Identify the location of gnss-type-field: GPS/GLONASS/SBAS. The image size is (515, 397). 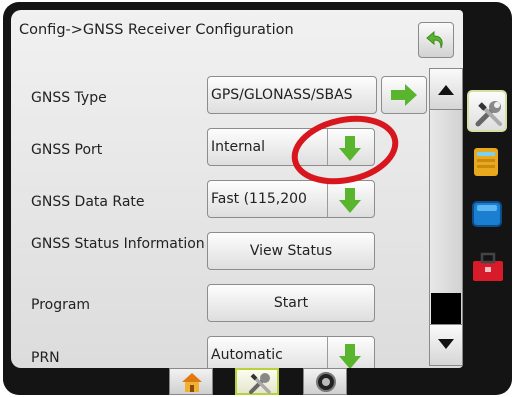
(292, 95).